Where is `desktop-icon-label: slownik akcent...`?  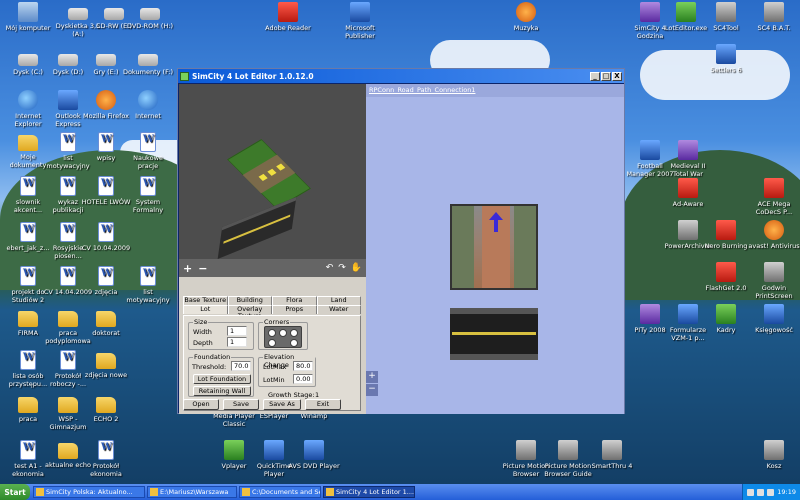 desktop-icon-label: slownik akcent... is located at coordinates (28, 206).